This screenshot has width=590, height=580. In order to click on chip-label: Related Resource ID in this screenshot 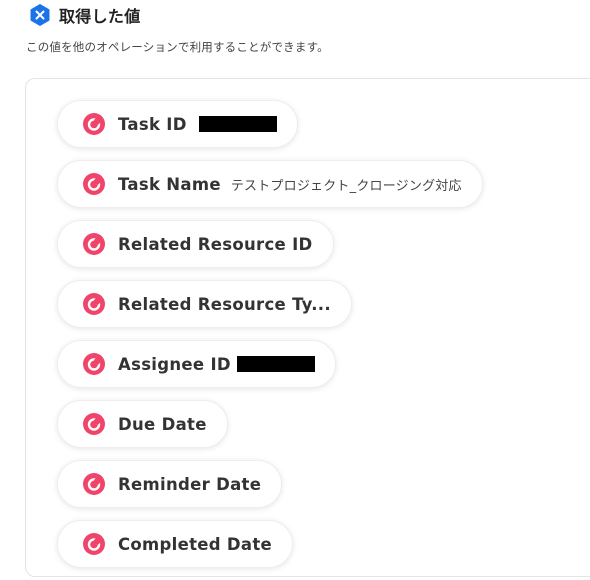, I will do `click(215, 244)`.